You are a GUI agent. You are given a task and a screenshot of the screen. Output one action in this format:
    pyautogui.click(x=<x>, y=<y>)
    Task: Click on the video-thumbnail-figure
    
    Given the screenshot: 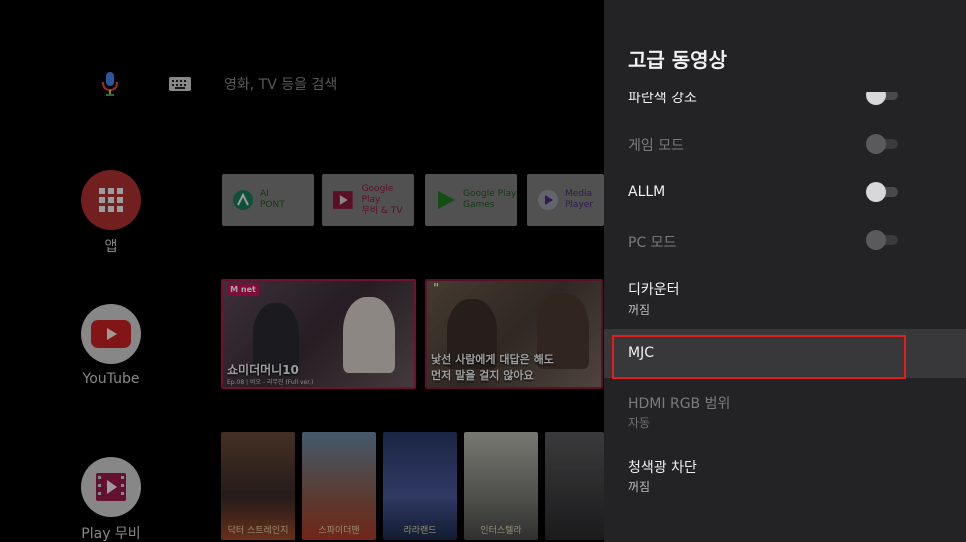 What is the action you would take?
    pyautogui.click(x=369, y=335)
    